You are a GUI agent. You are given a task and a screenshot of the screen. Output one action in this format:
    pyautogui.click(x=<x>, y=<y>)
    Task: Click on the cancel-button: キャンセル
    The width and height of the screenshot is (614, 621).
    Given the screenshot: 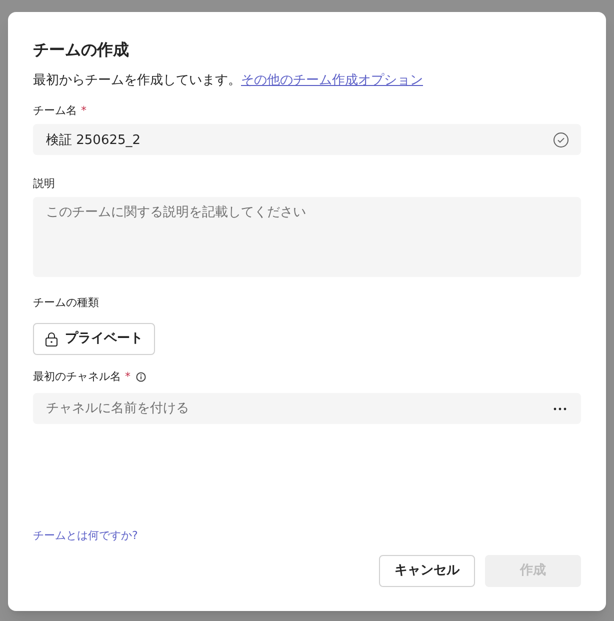 What is the action you would take?
    pyautogui.click(x=427, y=571)
    